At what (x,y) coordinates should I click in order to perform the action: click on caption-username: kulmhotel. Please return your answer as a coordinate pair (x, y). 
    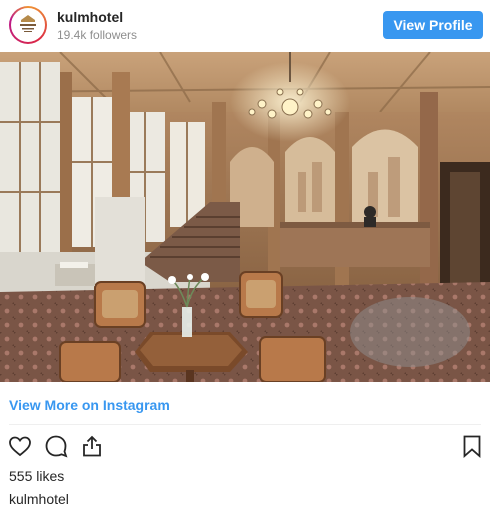
    Looking at the image, I should click on (39, 499).